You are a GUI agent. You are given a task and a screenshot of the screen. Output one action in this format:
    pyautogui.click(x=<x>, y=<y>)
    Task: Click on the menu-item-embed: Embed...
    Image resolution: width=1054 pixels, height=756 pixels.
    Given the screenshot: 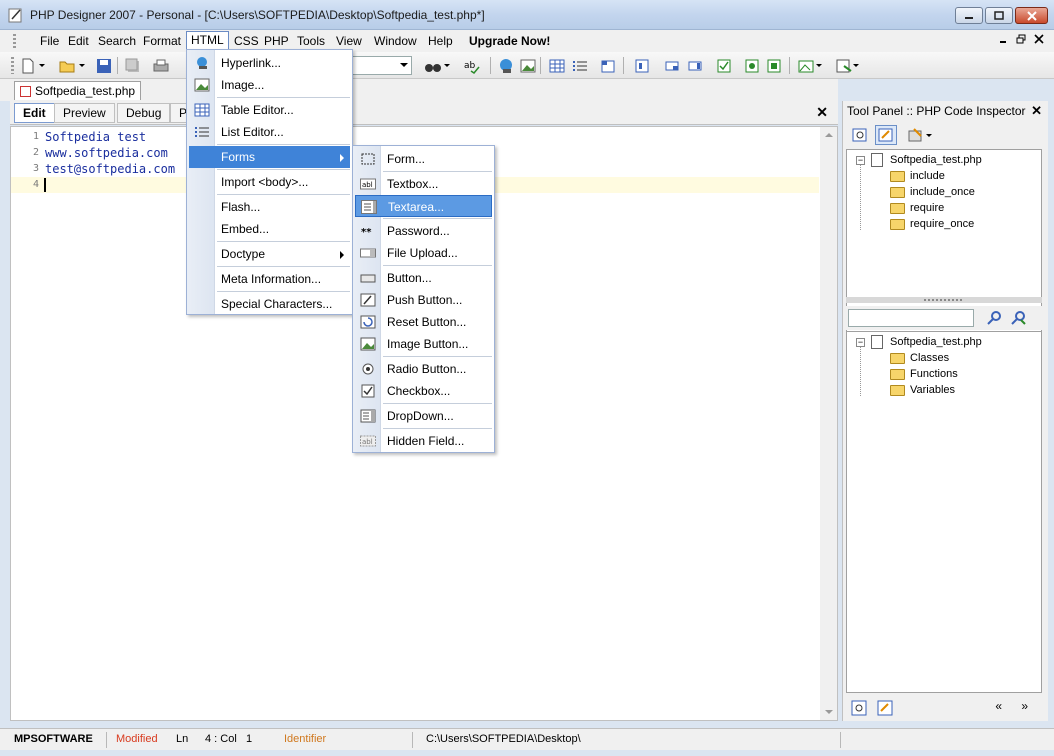 What is the action you would take?
    pyautogui.click(x=269, y=229)
    